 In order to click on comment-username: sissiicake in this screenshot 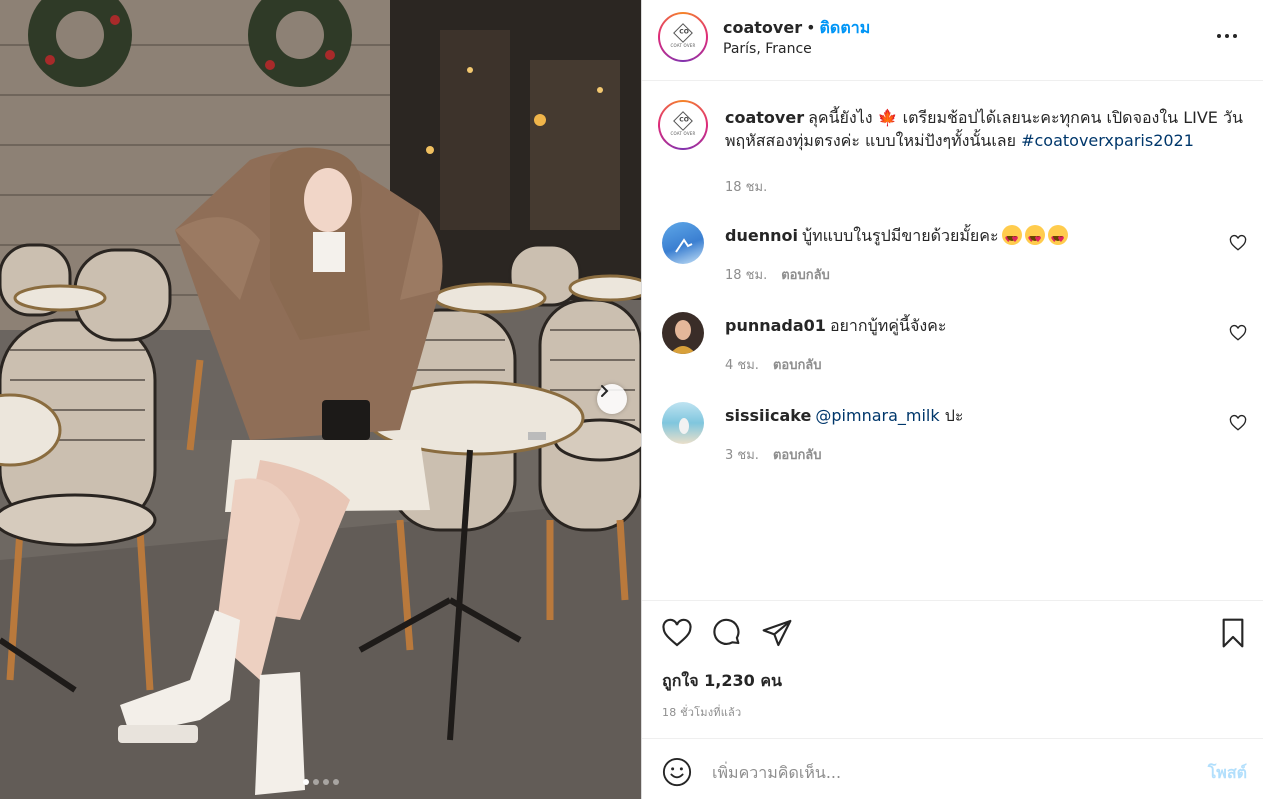, I will do `click(768, 415)`.